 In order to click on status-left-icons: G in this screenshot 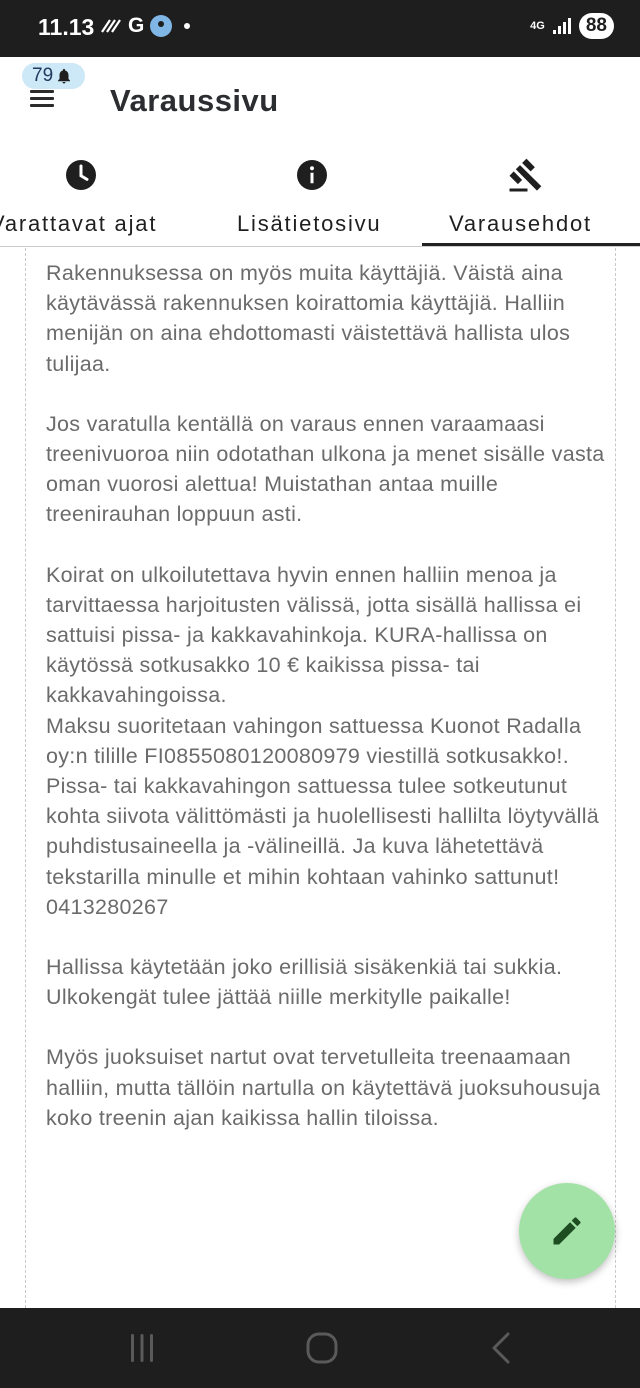, I will do `click(145, 26)`.